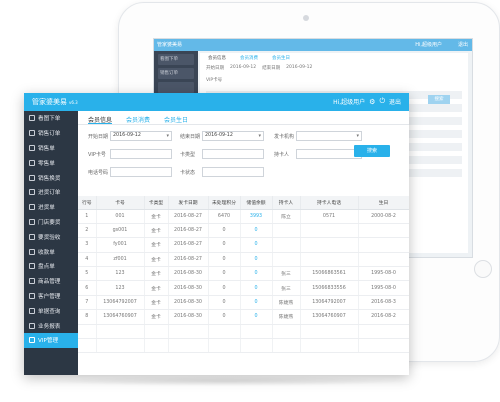 Image resolution: width=500 pixels, height=402 pixels. Describe the element at coordinates (383, 288) in the screenshot. I see `table-cell: 1995-08-0` at that location.